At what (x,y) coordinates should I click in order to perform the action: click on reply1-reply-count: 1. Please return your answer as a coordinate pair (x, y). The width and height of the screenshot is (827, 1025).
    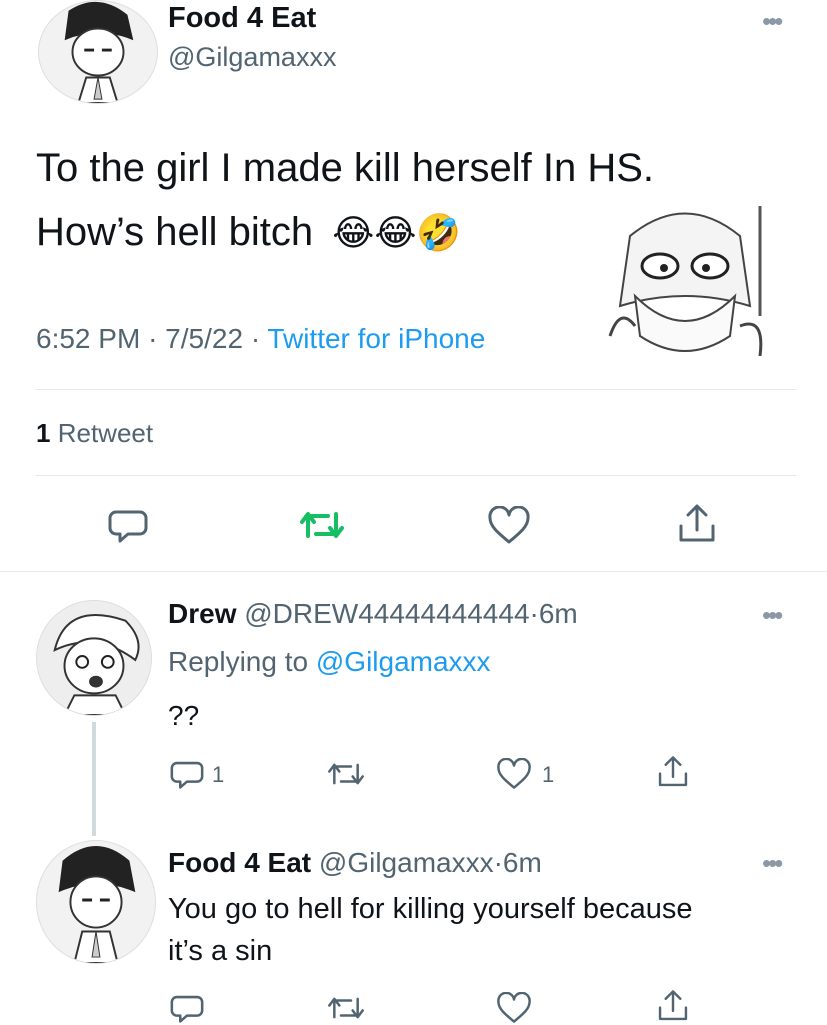
    Looking at the image, I should click on (218, 774).